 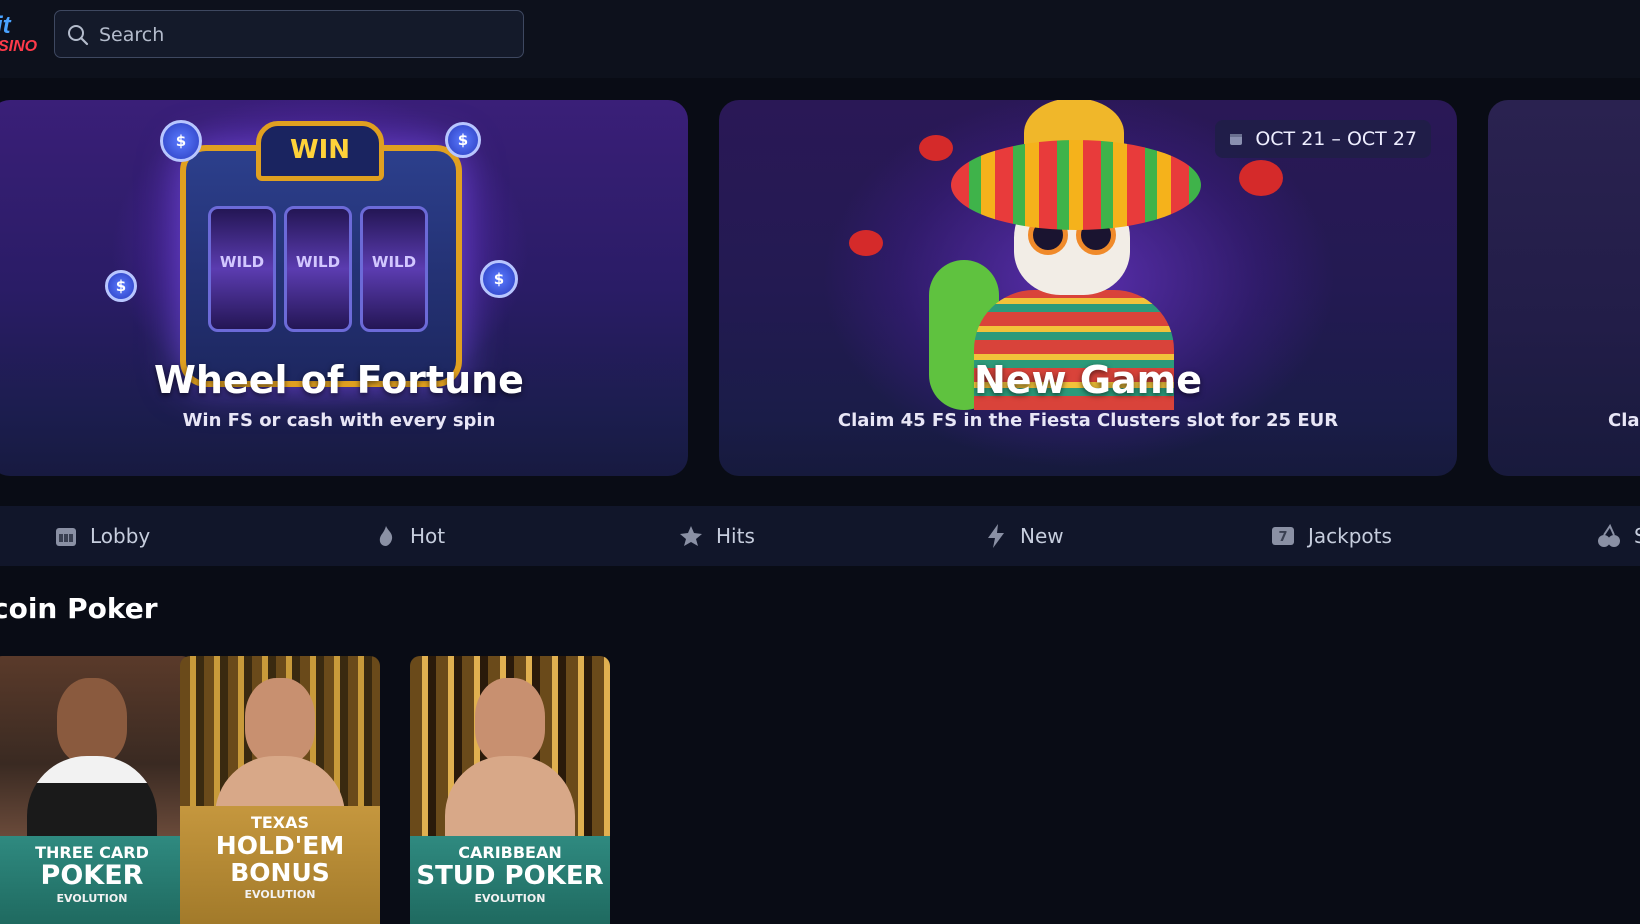 I want to click on category-label: Jackpots, so click(x=1350, y=536).